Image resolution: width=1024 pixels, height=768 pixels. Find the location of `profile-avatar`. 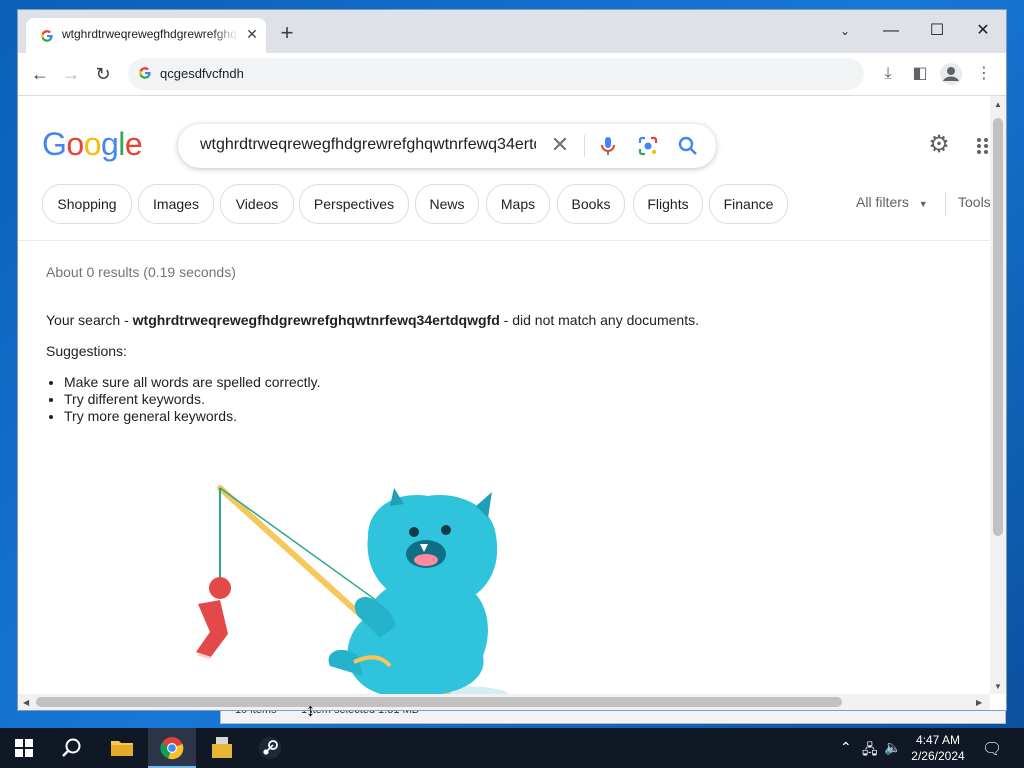

profile-avatar is located at coordinates (951, 74).